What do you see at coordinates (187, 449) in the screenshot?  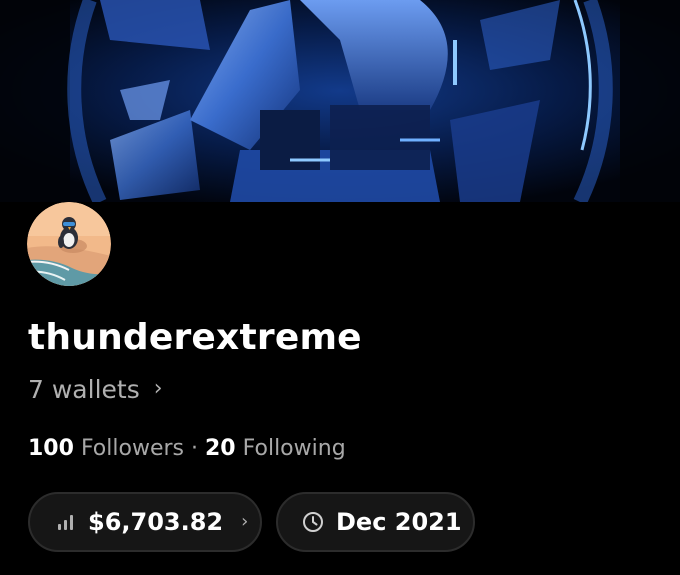 I see `follow-stats: 100 Followers · 20 Following` at bounding box center [187, 449].